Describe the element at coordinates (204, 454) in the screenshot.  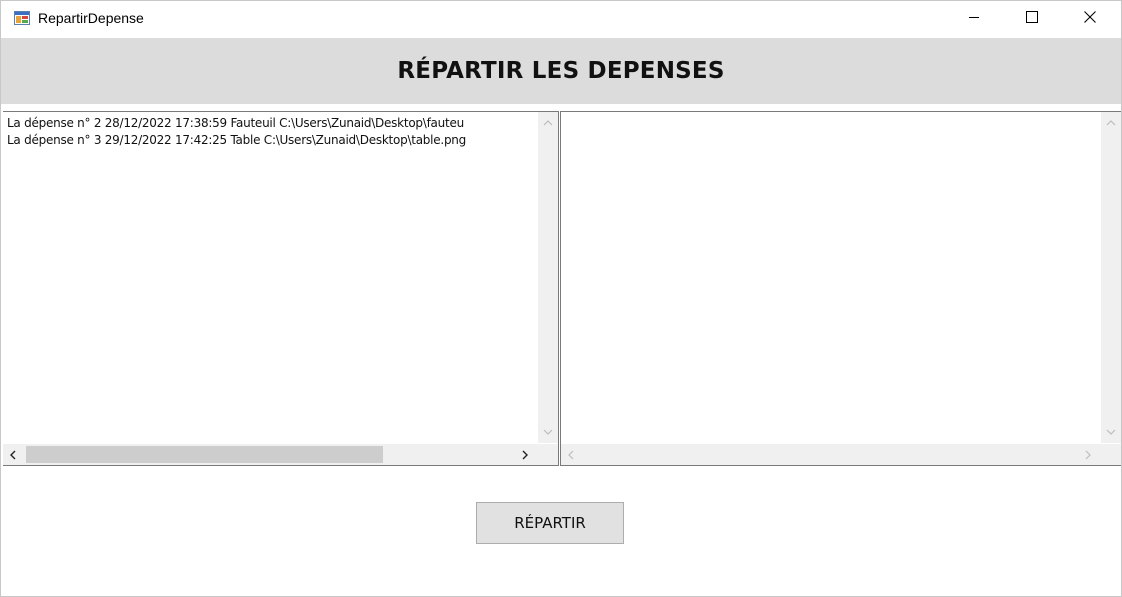
I see `scroll-thumb` at that location.